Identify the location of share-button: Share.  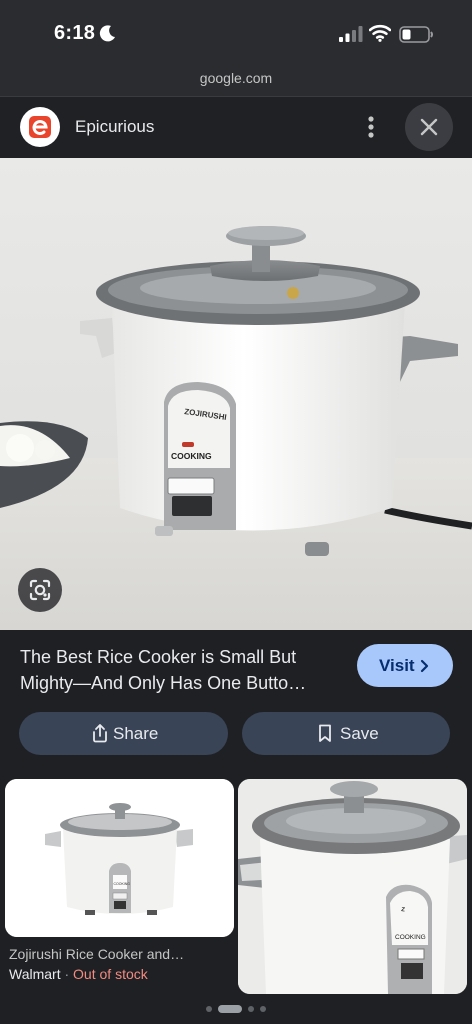
(123, 733).